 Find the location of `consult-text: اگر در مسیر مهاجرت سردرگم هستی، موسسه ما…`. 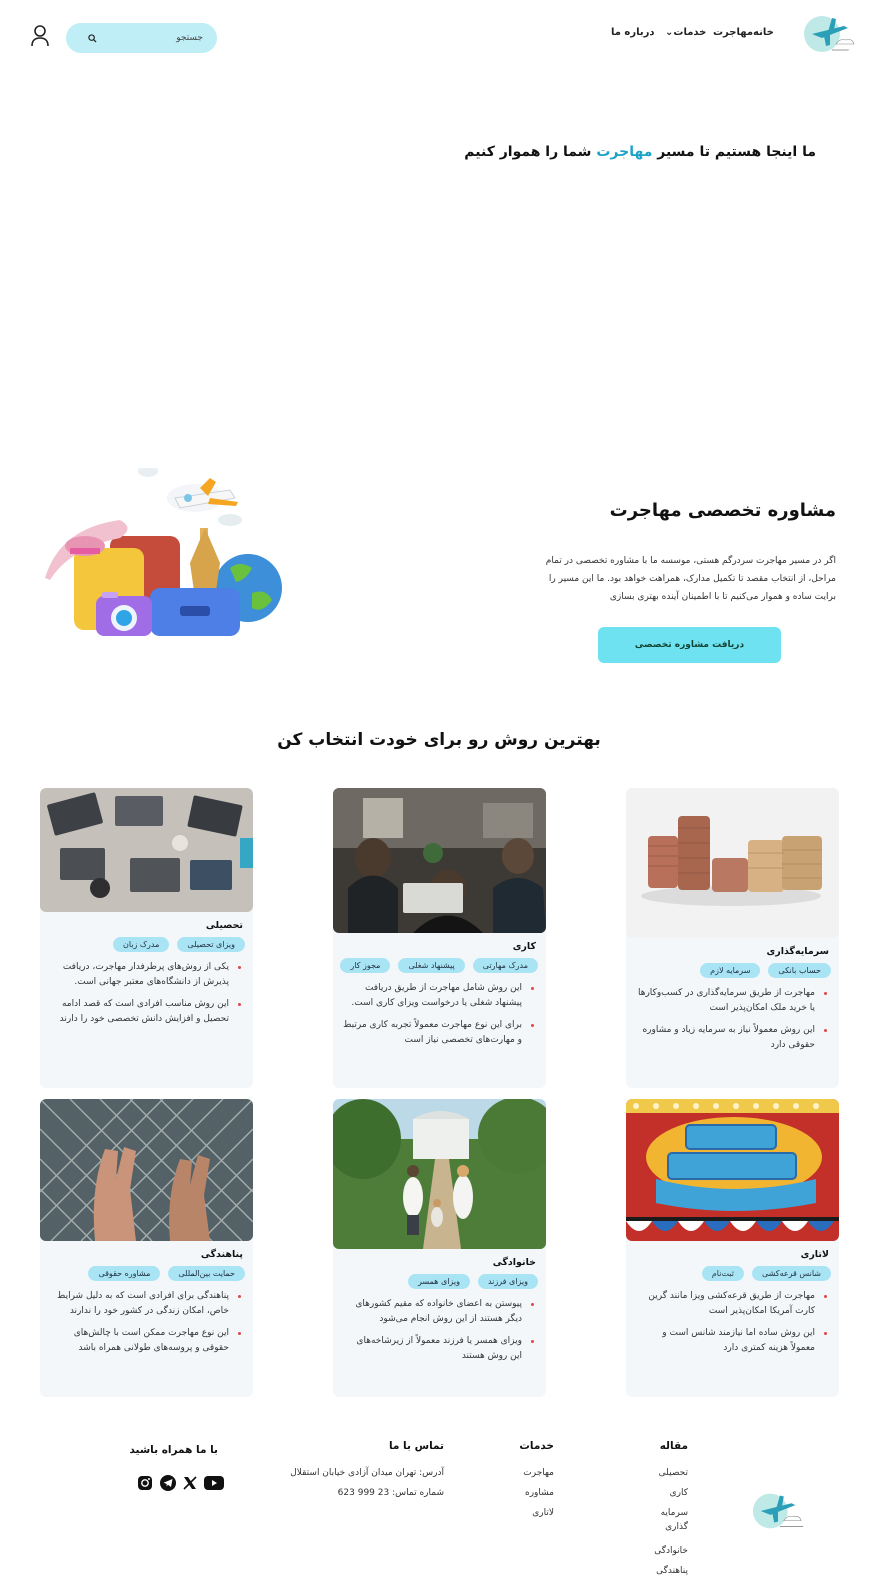

consult-text: اگر در مسیر مهاجرت سردرگم هستی، موسسه ما… is located at coordinates (690, 579).